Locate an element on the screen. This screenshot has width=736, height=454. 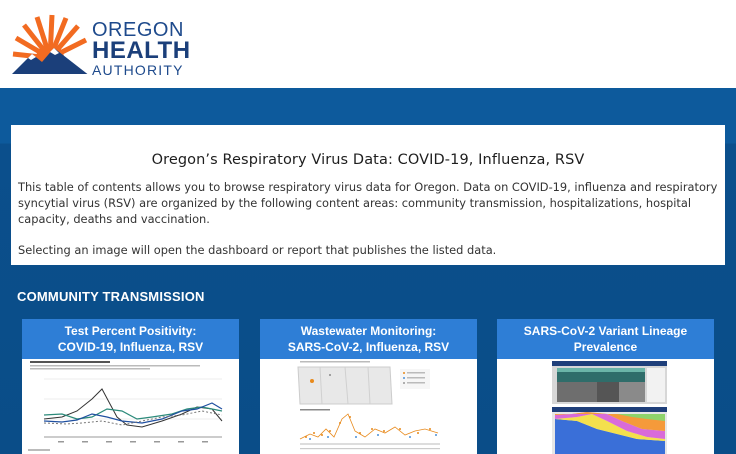
oha-logo-icon is located at coordinates (50, 47).